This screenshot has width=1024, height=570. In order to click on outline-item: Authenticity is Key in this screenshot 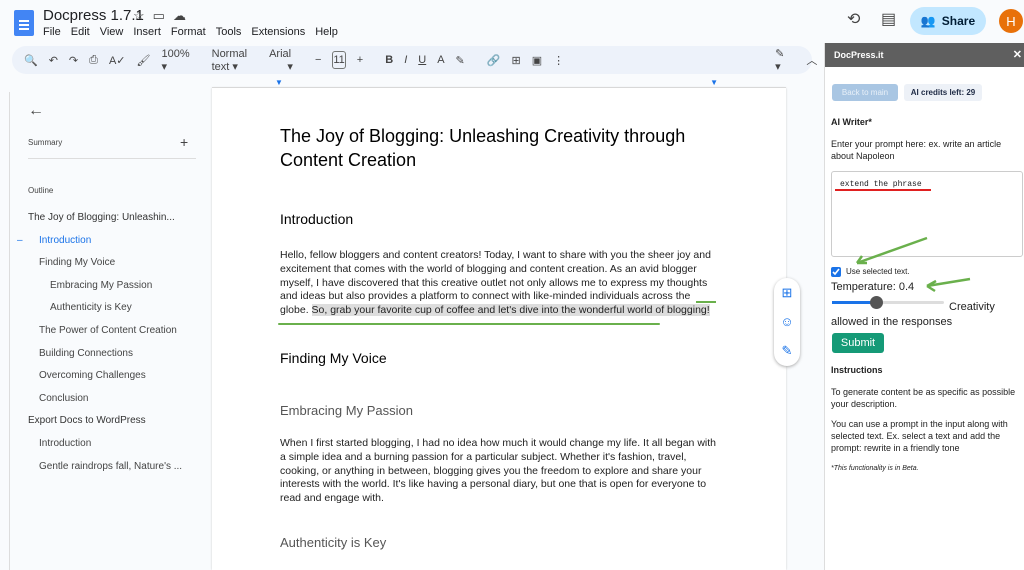, I will do `click(91, 307)`.